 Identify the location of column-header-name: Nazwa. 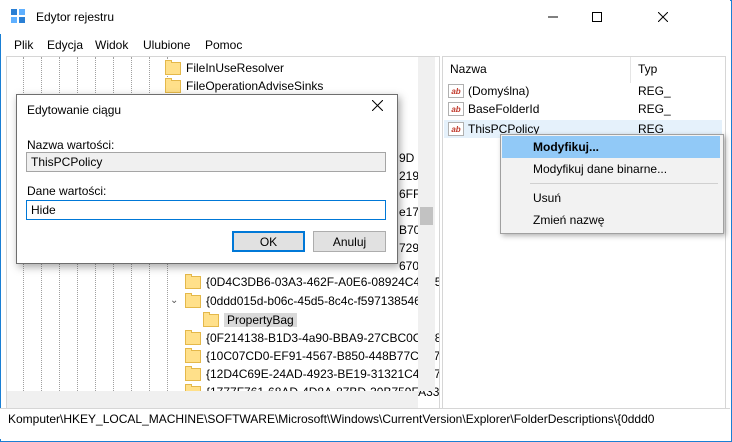
(468, 69).